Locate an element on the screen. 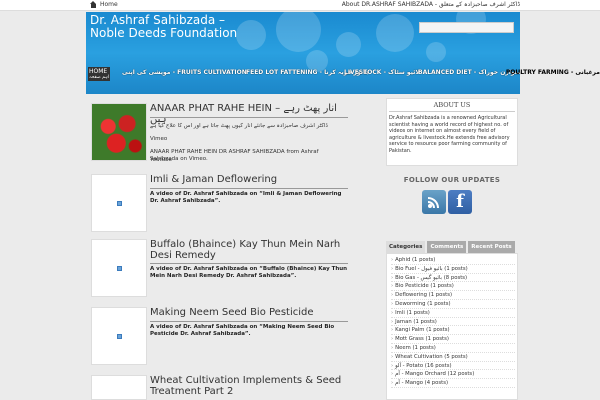  follow-updates-title: FOLLOW OUR UPDATES is located at coordinates (452, 180).